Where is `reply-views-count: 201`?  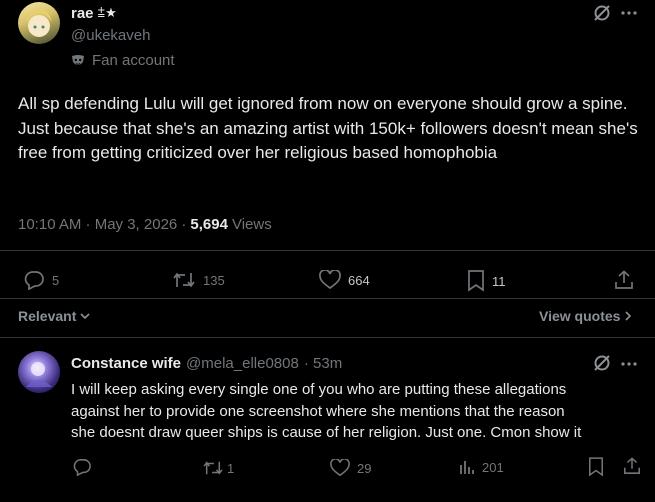 reply-views-count: 201 is located at coordinates (493, 467).